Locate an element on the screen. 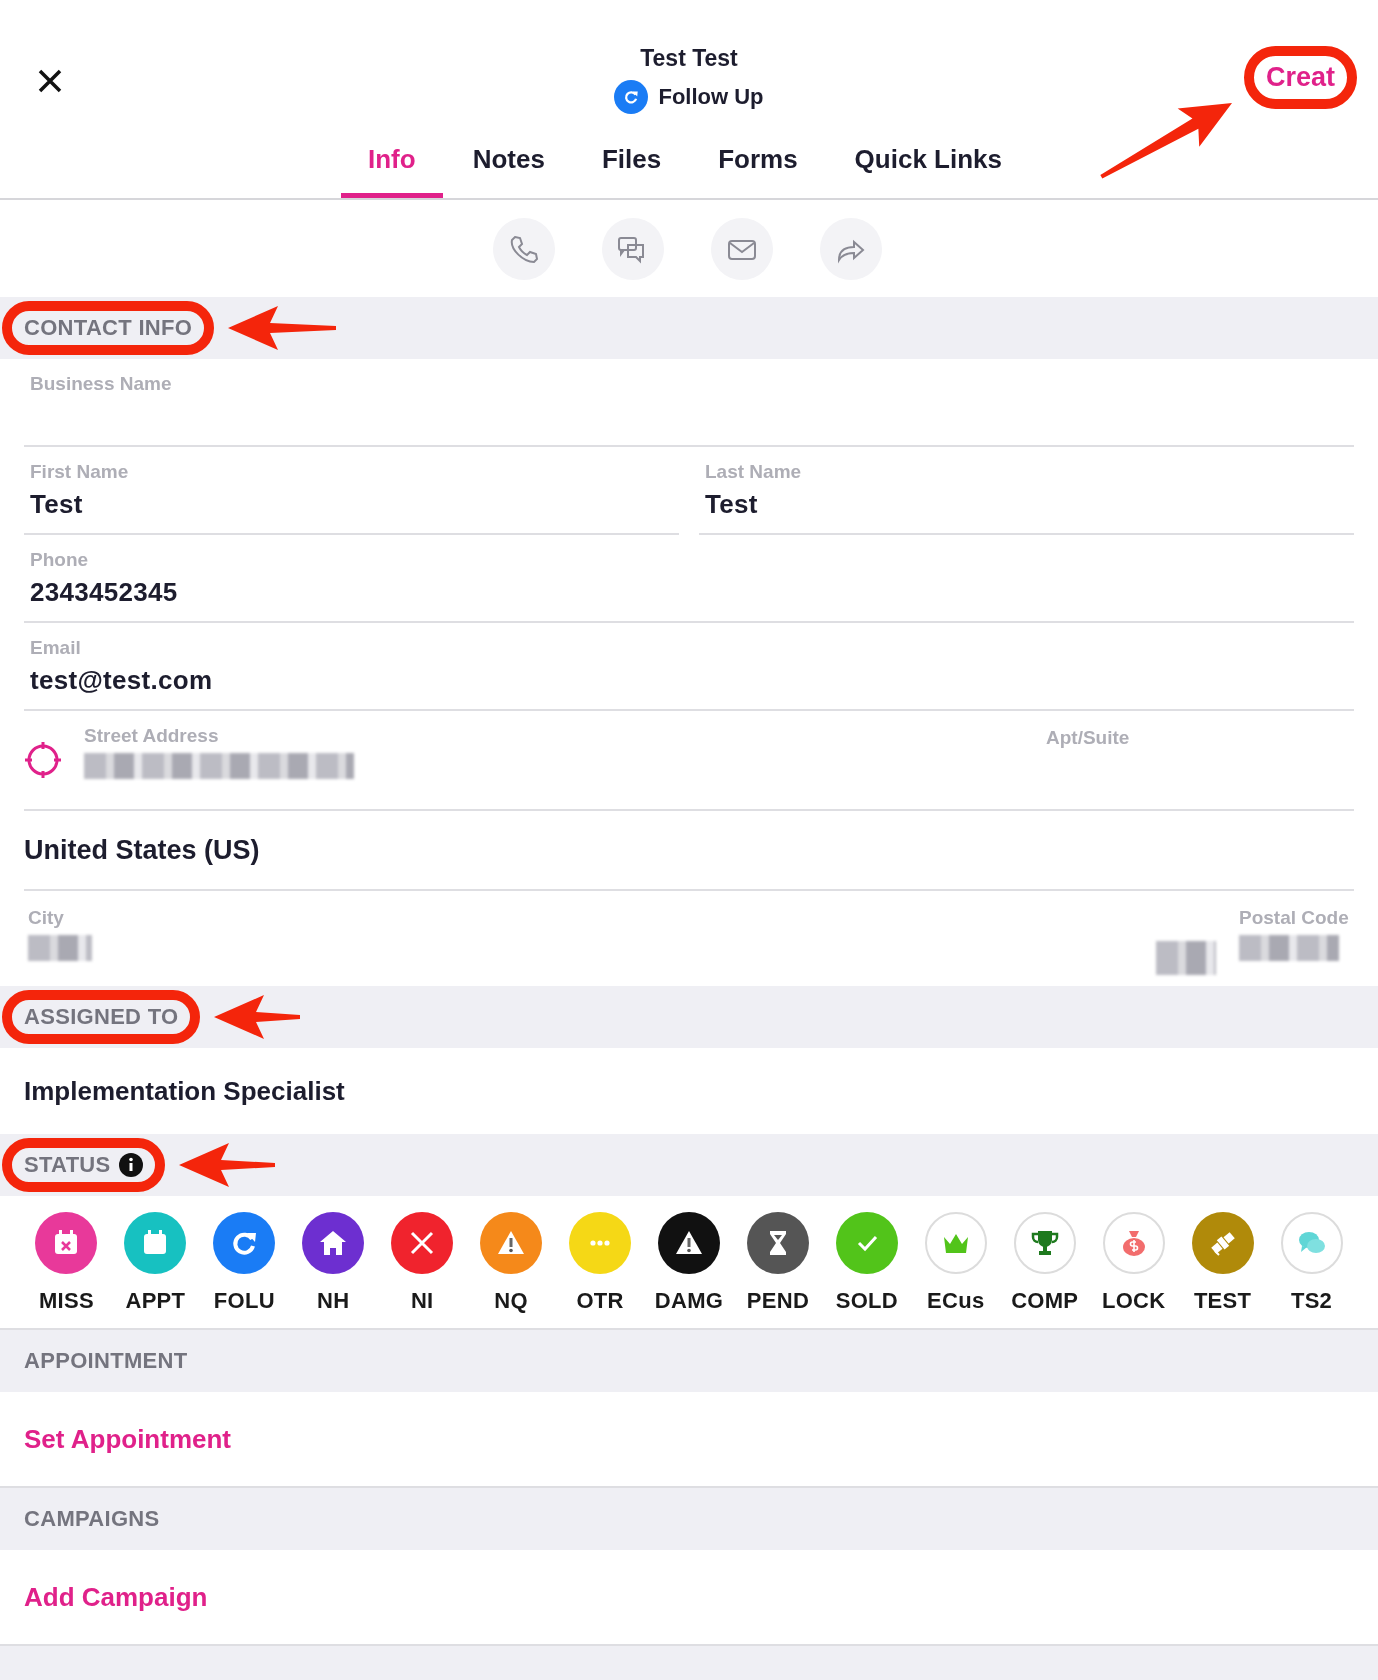  field-label: Street Address is located at coordinates (152, 736).